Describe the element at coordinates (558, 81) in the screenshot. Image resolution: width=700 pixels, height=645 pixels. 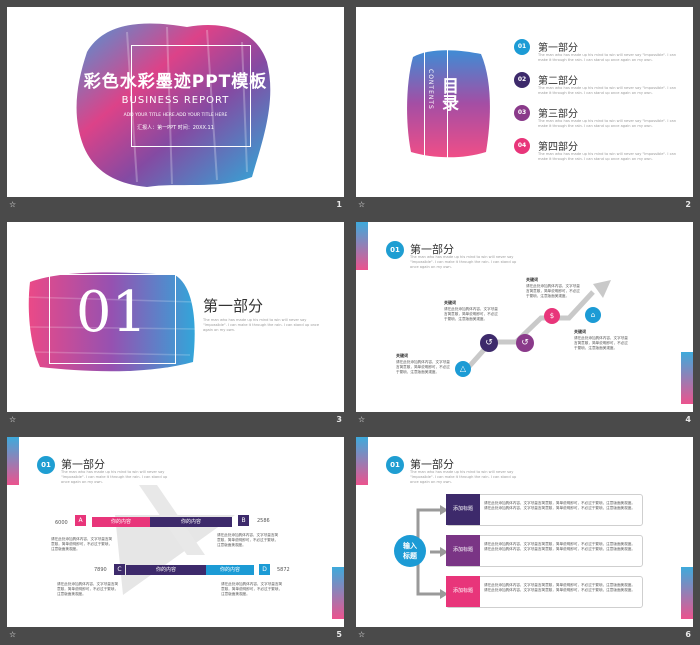
I see `toc-label: 第二部分` at that location.